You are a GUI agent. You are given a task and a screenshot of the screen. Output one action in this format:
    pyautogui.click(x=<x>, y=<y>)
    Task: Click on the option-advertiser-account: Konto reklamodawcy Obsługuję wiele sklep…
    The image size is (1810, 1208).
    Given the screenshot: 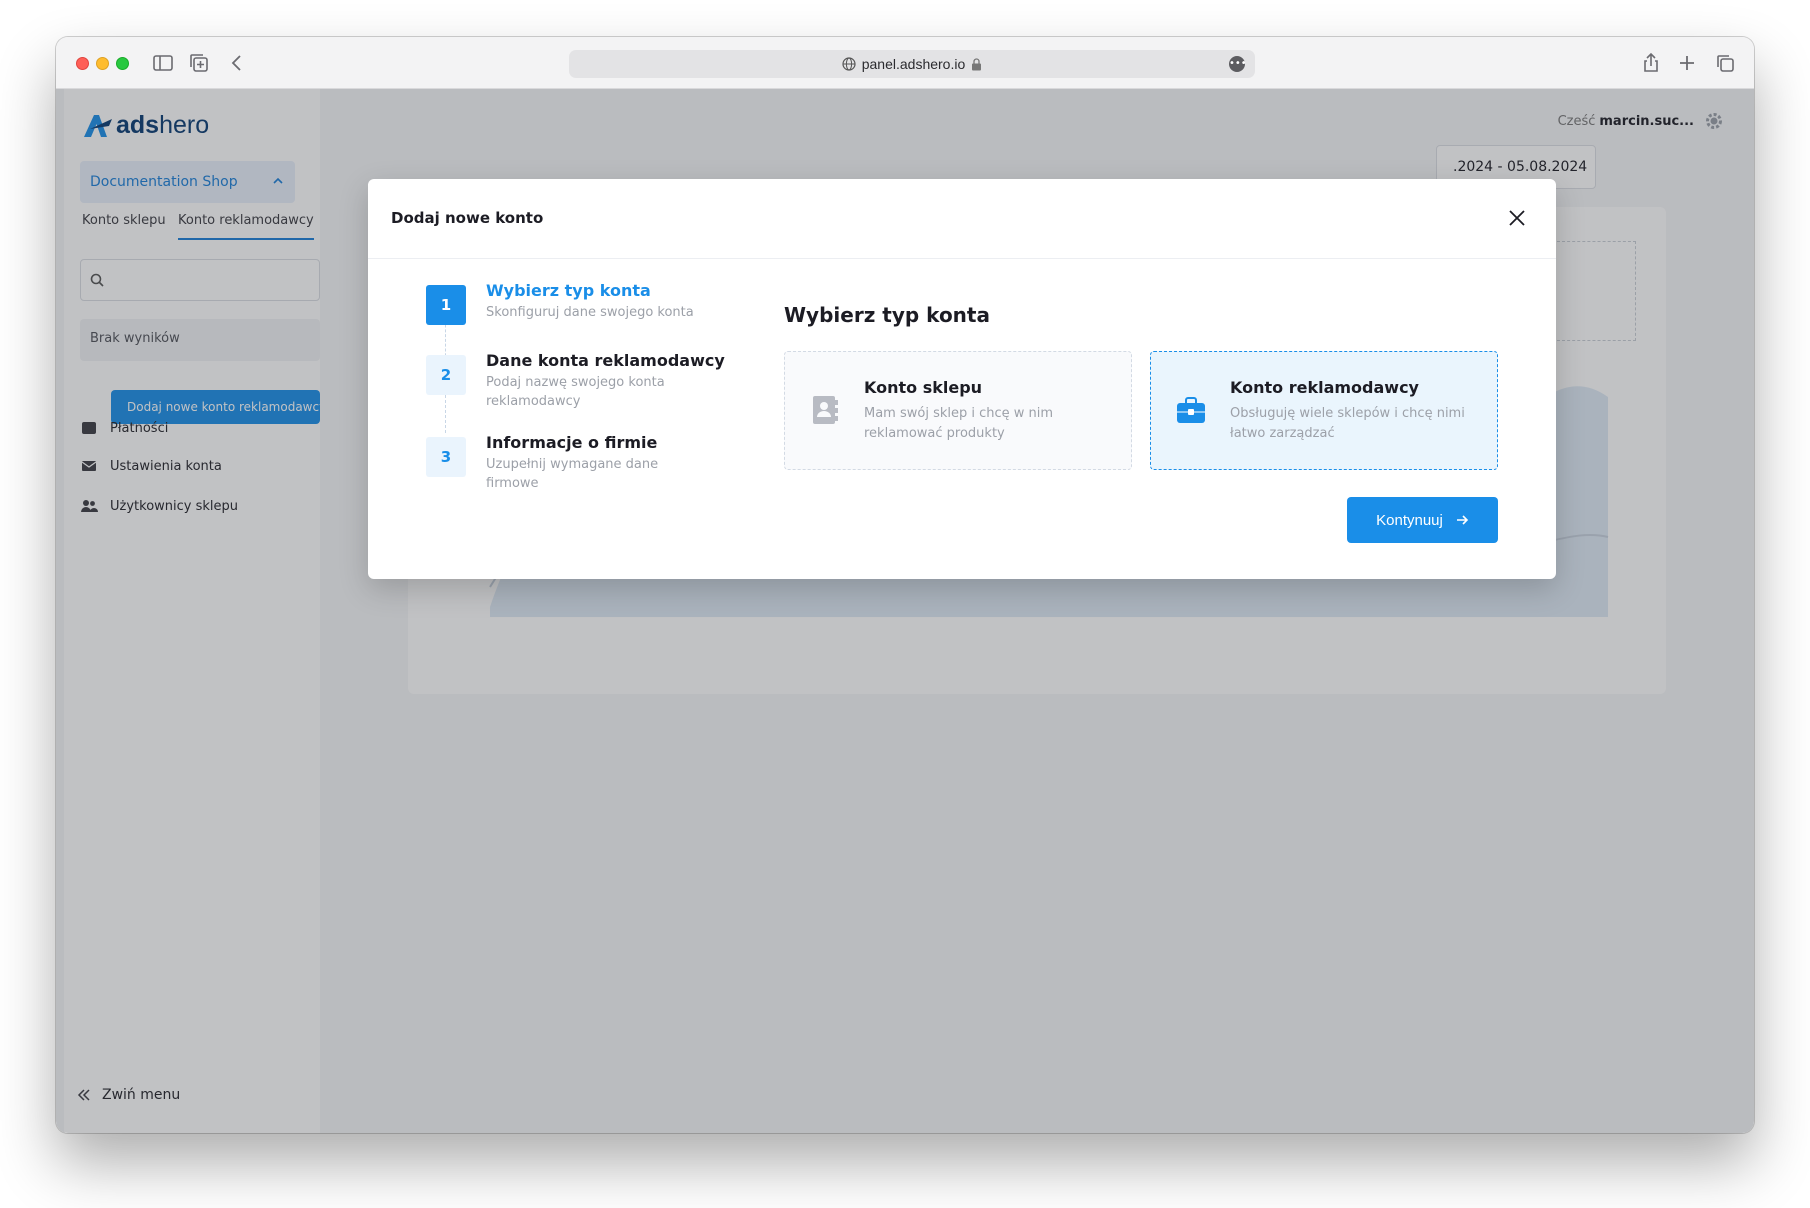 What is the action you would take?
    pyautogui.click(x=1324, y=410)
    